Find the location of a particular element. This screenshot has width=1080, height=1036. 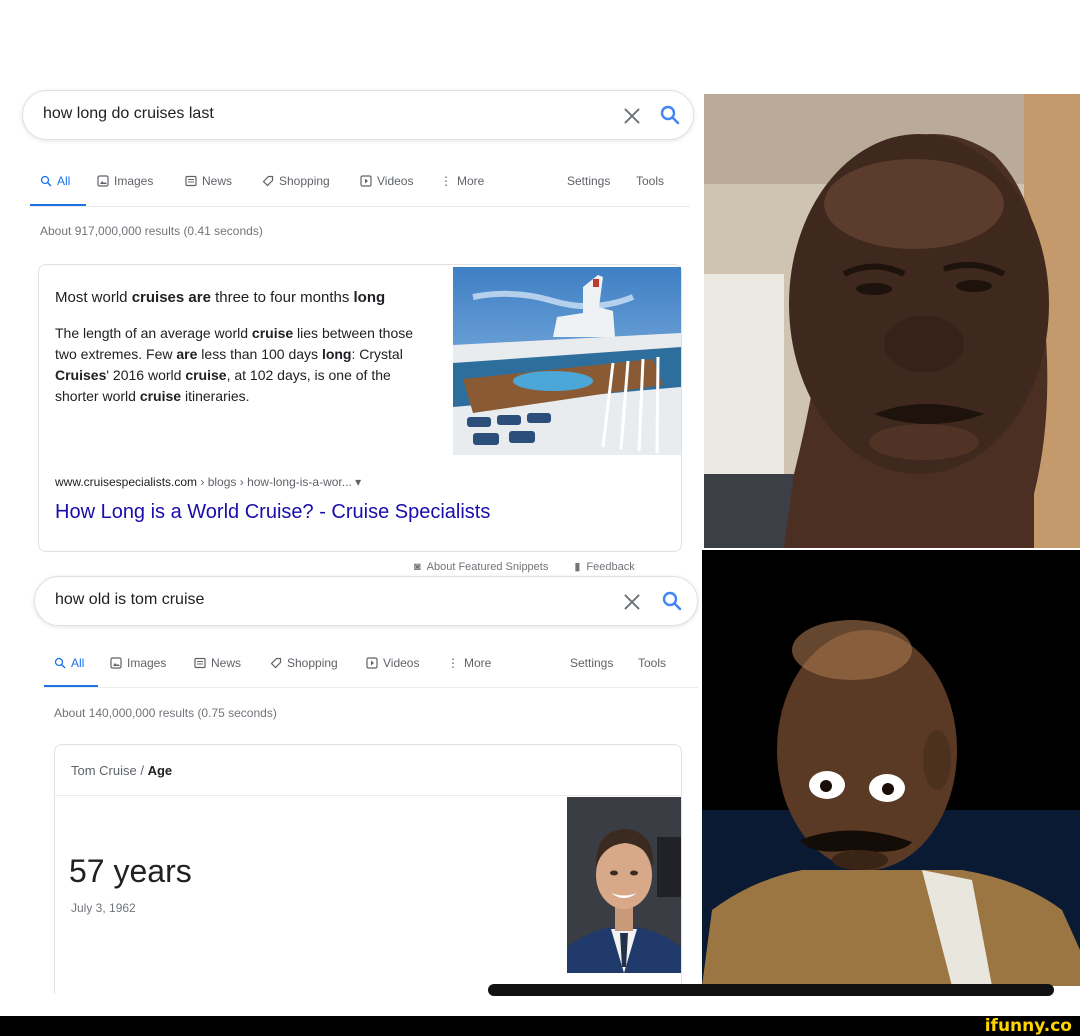

text-part: three to four months is located at coordinates (282, 297).